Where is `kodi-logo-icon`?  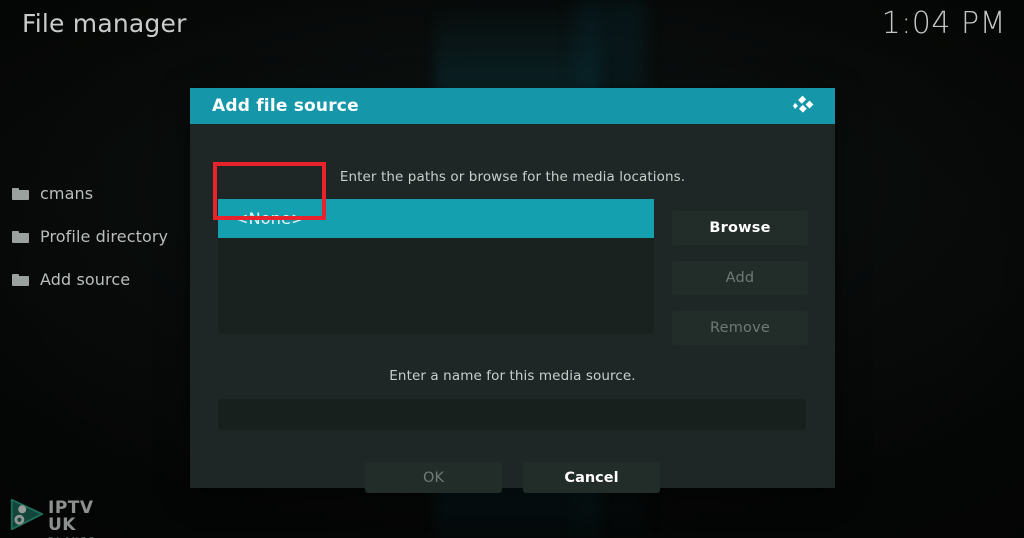
kodi-logo-icon is located at coordinates (804, 106).